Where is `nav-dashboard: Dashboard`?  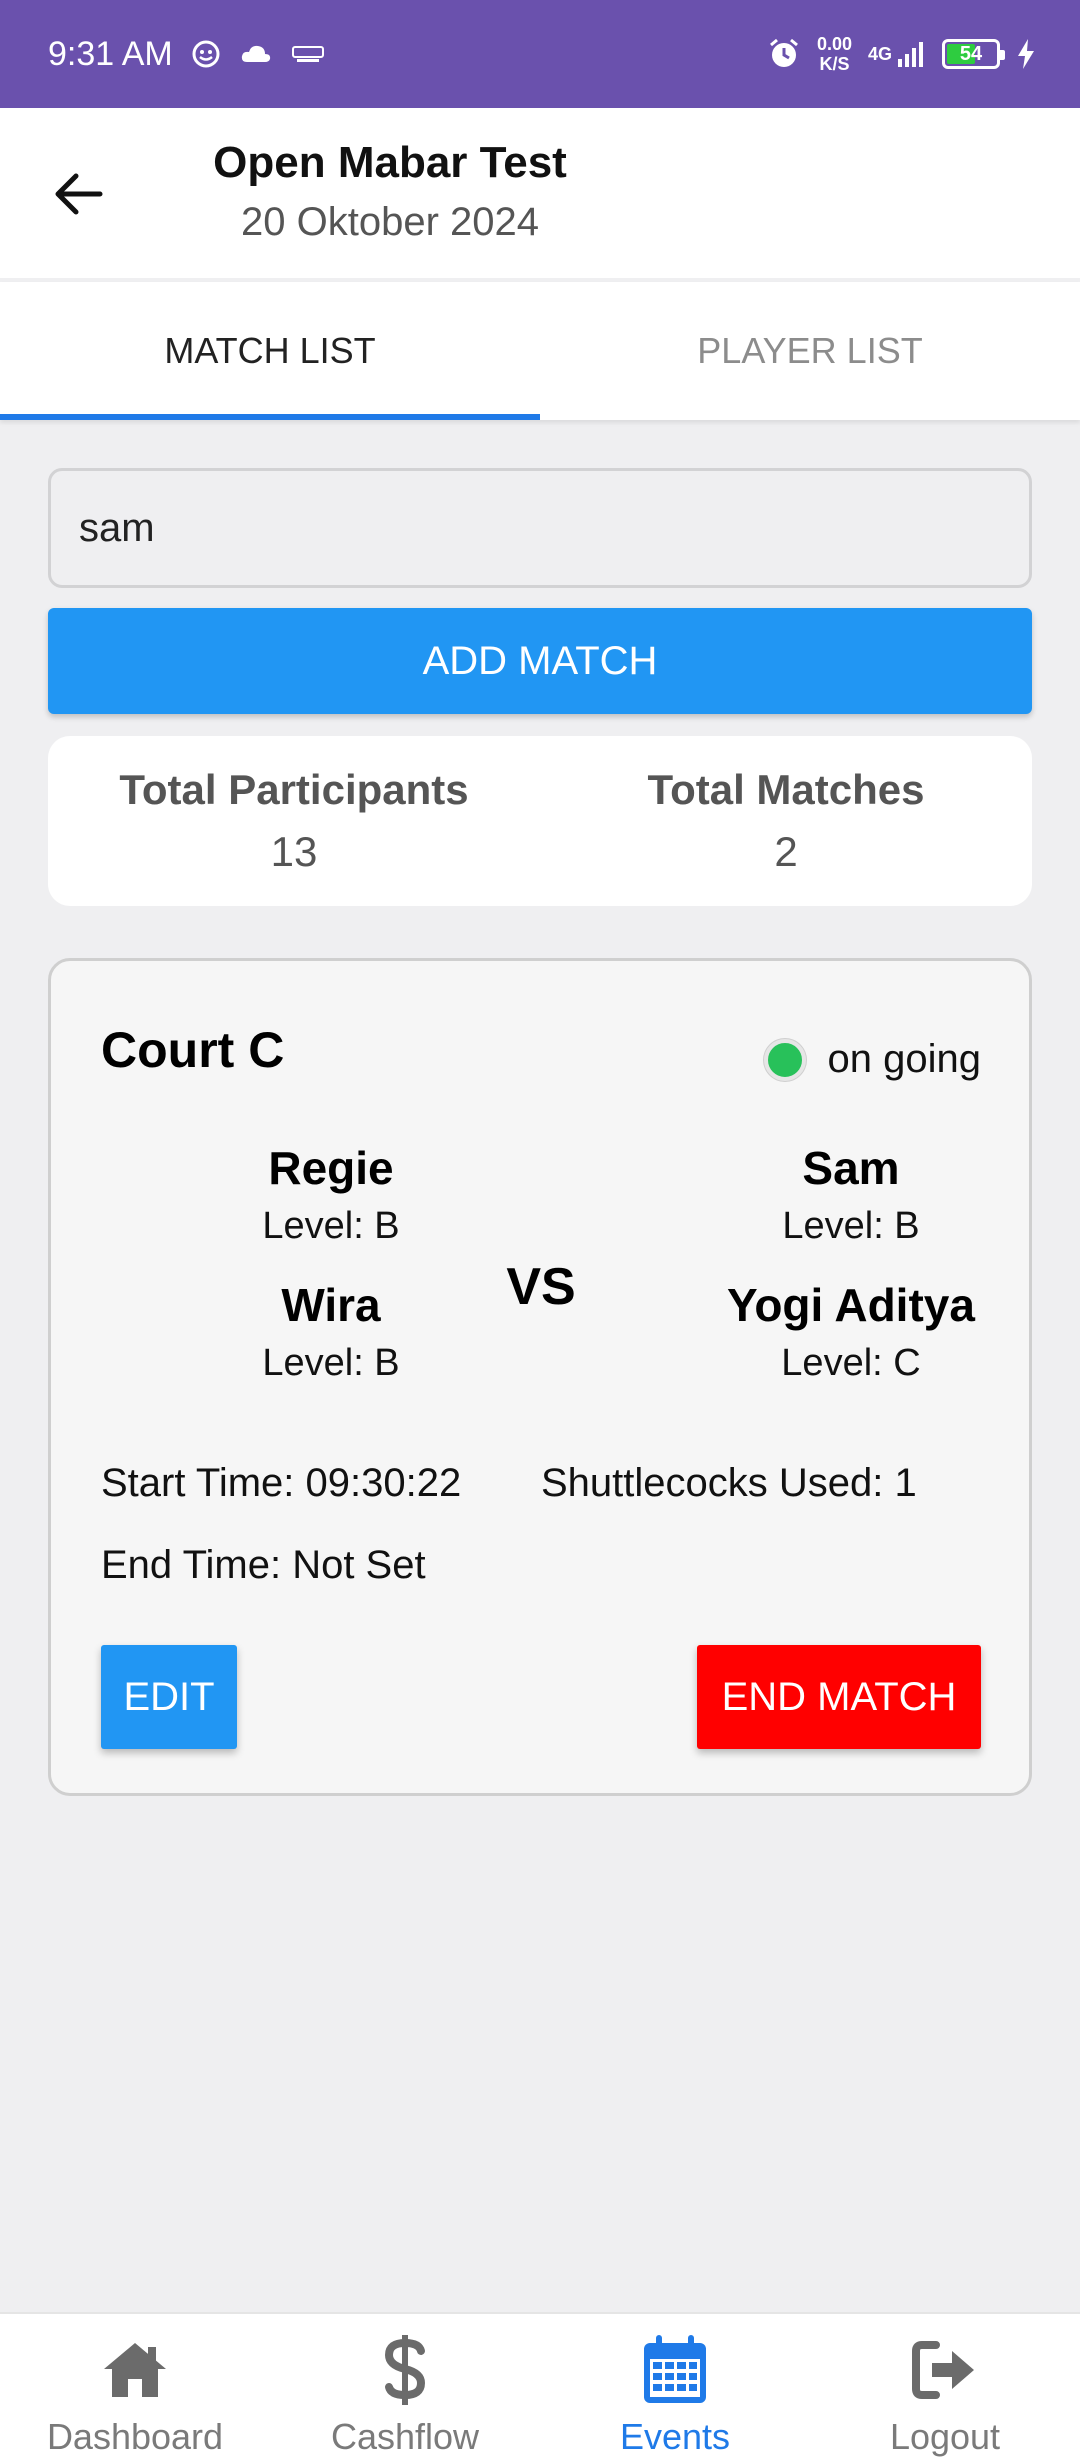 nav-dashboard: Dashboard is located at coordinates (135, 2387).